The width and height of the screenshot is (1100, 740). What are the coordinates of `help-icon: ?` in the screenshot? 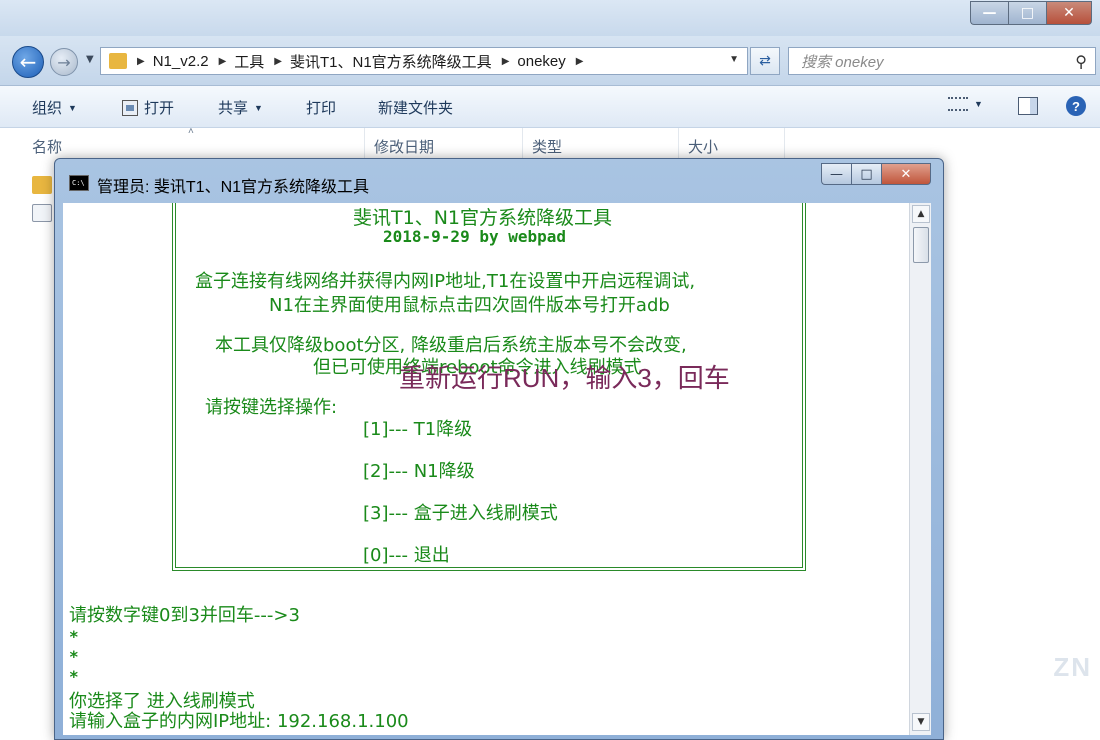 It's located at (1076, 106).